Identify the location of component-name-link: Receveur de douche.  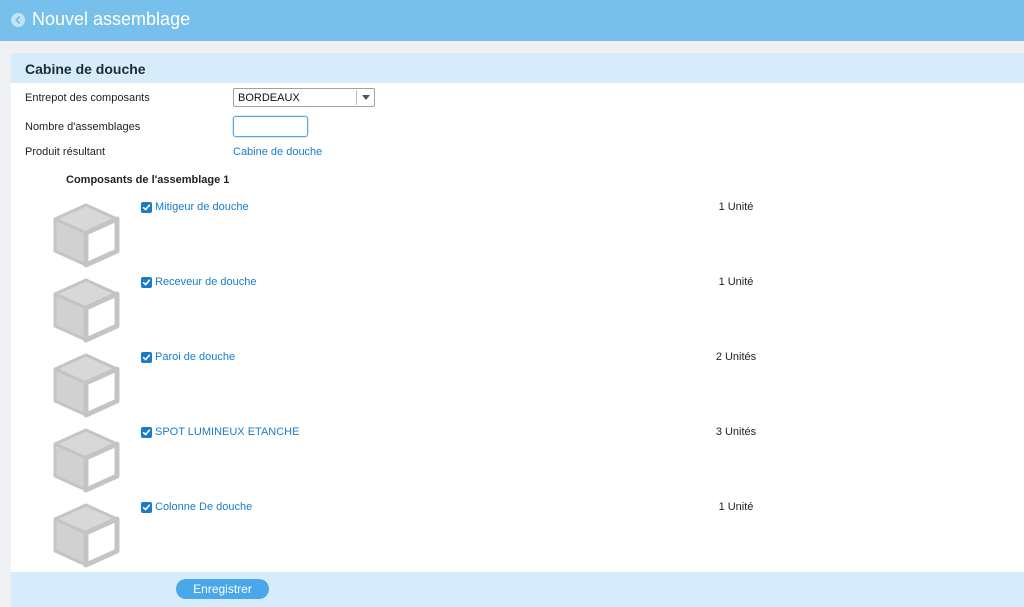
(206, 282).